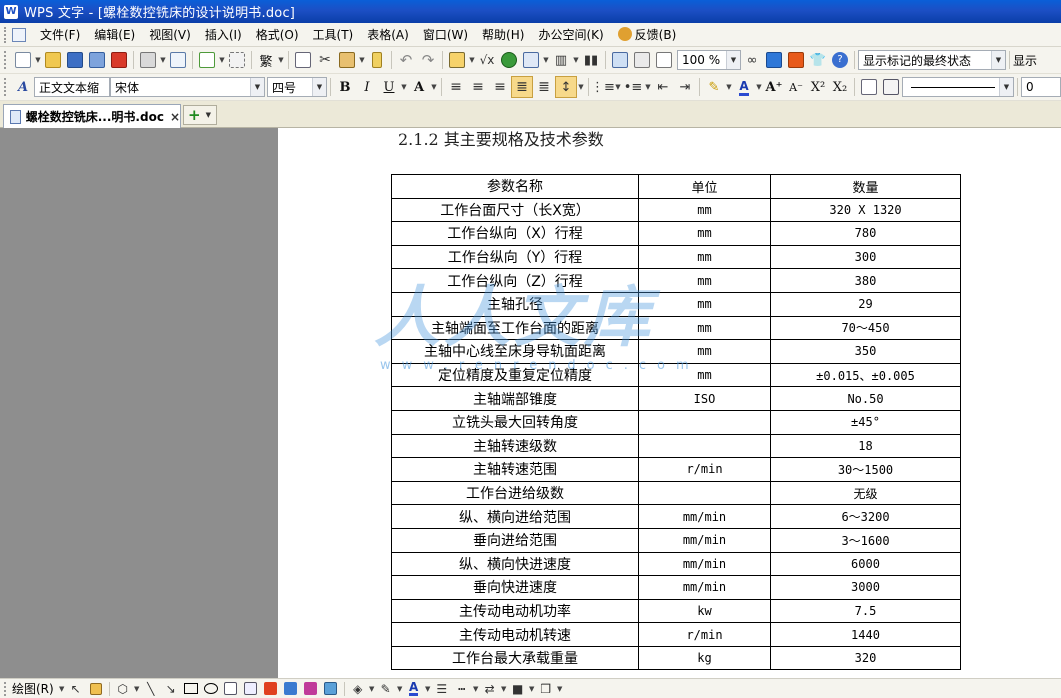 This screenshot has width=1061, height=698. What do you see at coordinates (818, 60) in the screenshot?
I see `wardrobe-button: 👕` at bounding box center [818, 60].